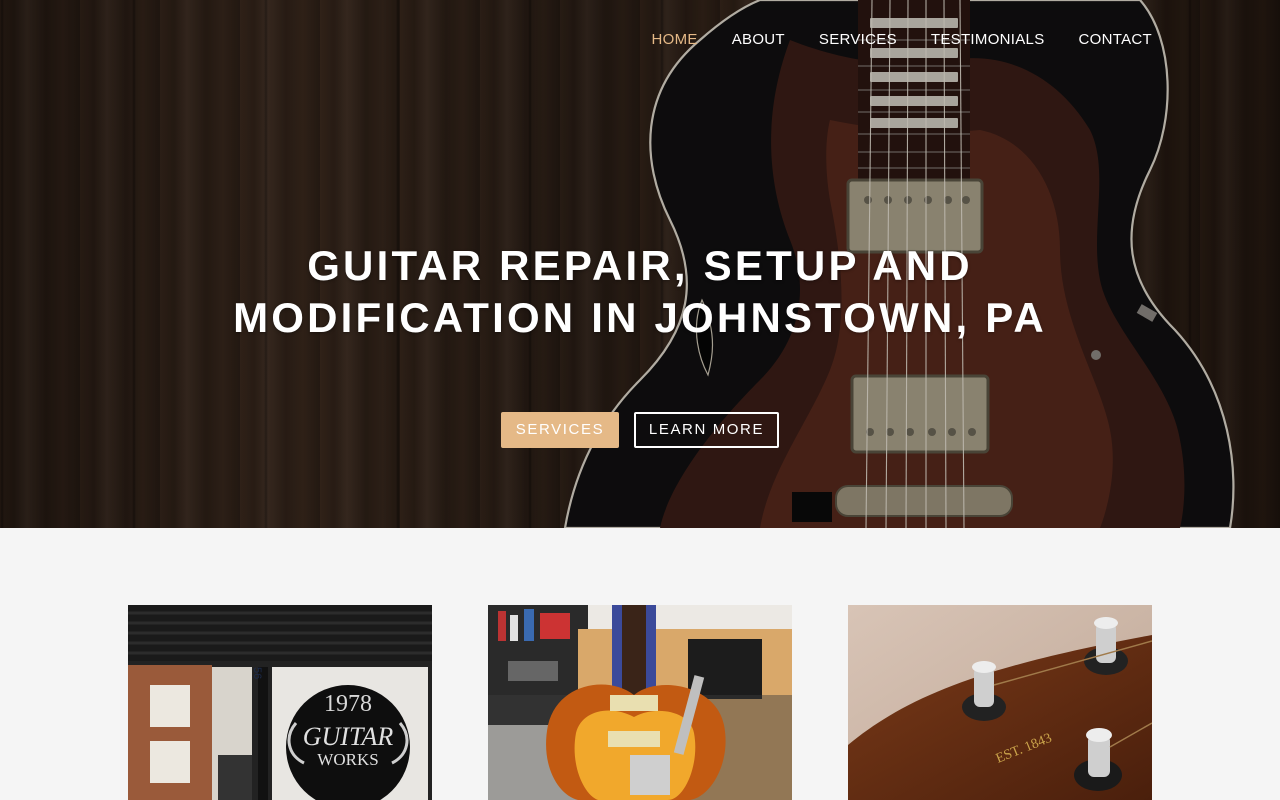 The width and height of the screenshot is (1280, 800). What do you see at coordinates (1115, 40) in the screenshot?
I see `nav-item-contact: CONTACT` at bounding box center [1115, 40].